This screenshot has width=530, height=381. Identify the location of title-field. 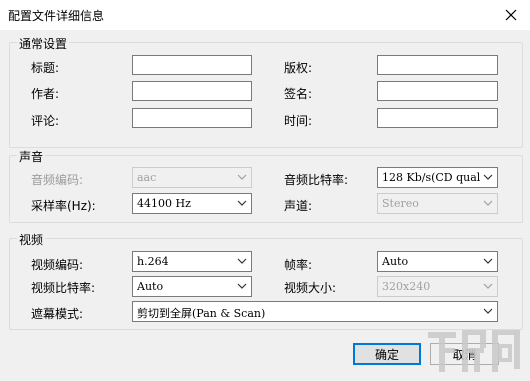
(192, 65).